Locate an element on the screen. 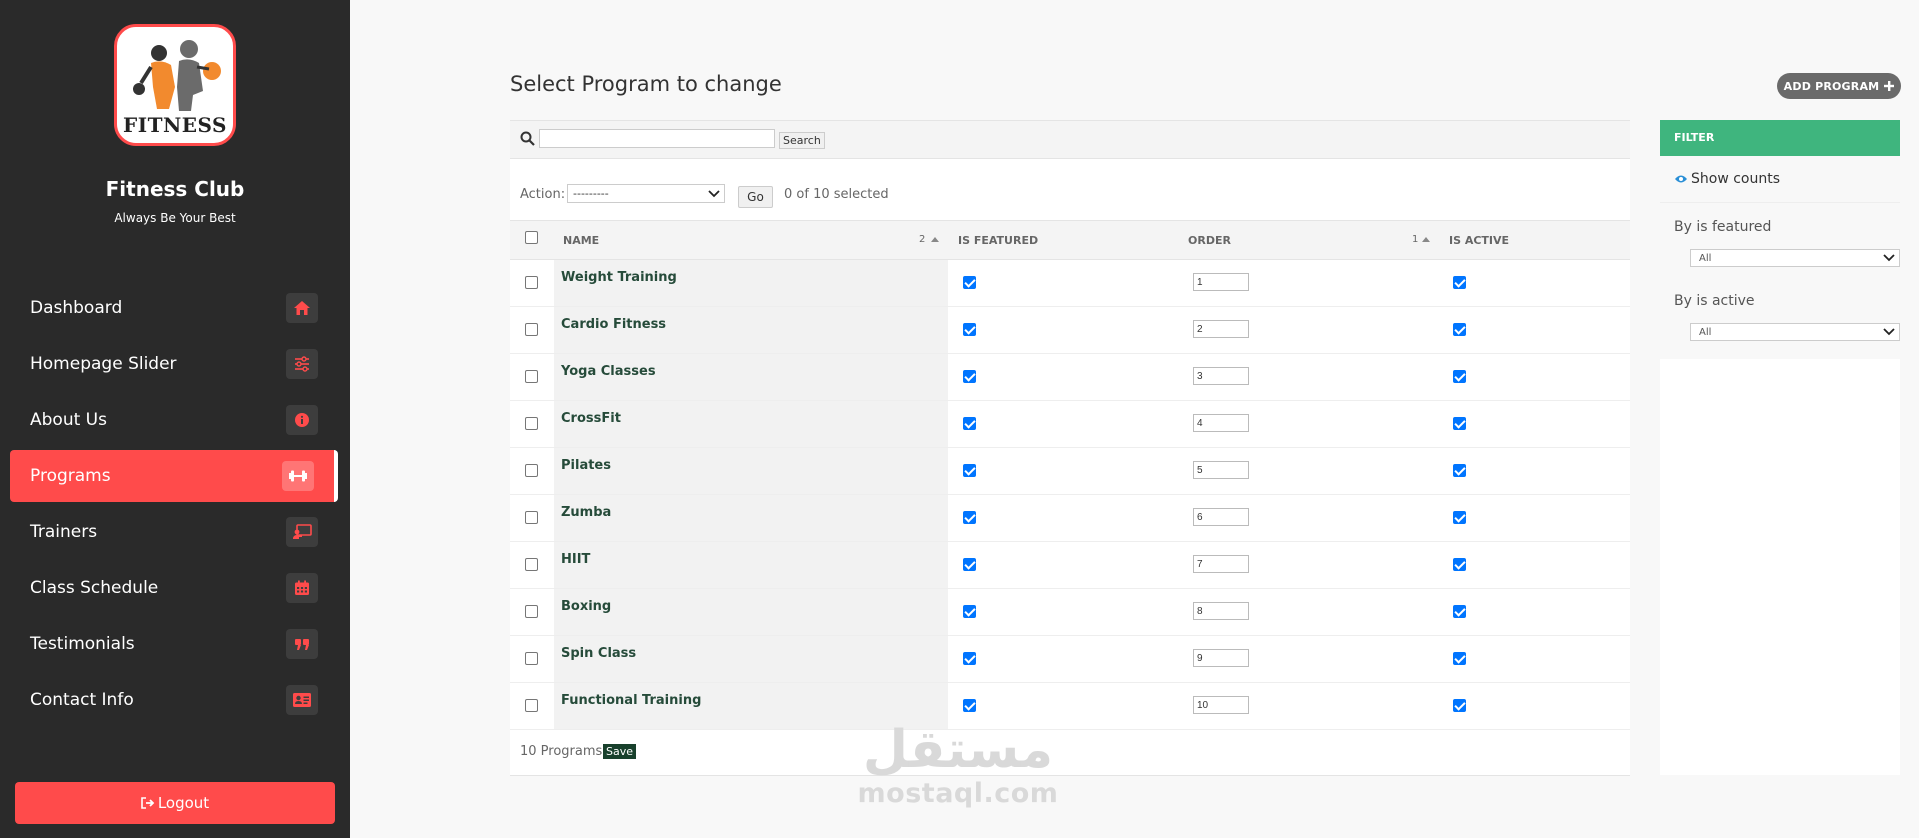 Image resolution: width=1919 pixels, height=838 pixels. sidebar-item-homepage-slider: Homepage Slider is located at coordinates (174, 364).